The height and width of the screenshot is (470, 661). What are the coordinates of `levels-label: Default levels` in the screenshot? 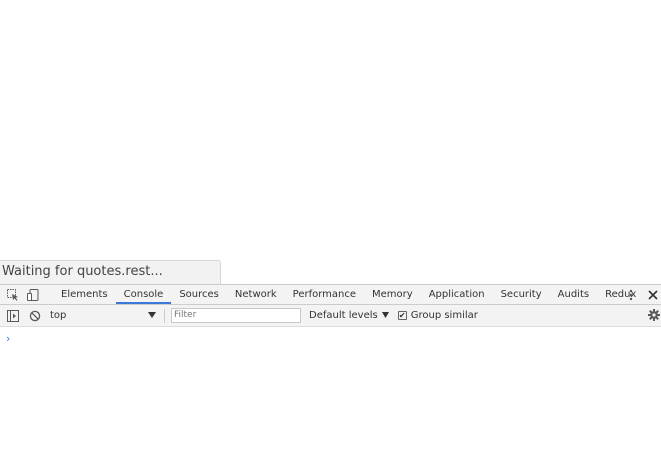 It's located at (343, 315).